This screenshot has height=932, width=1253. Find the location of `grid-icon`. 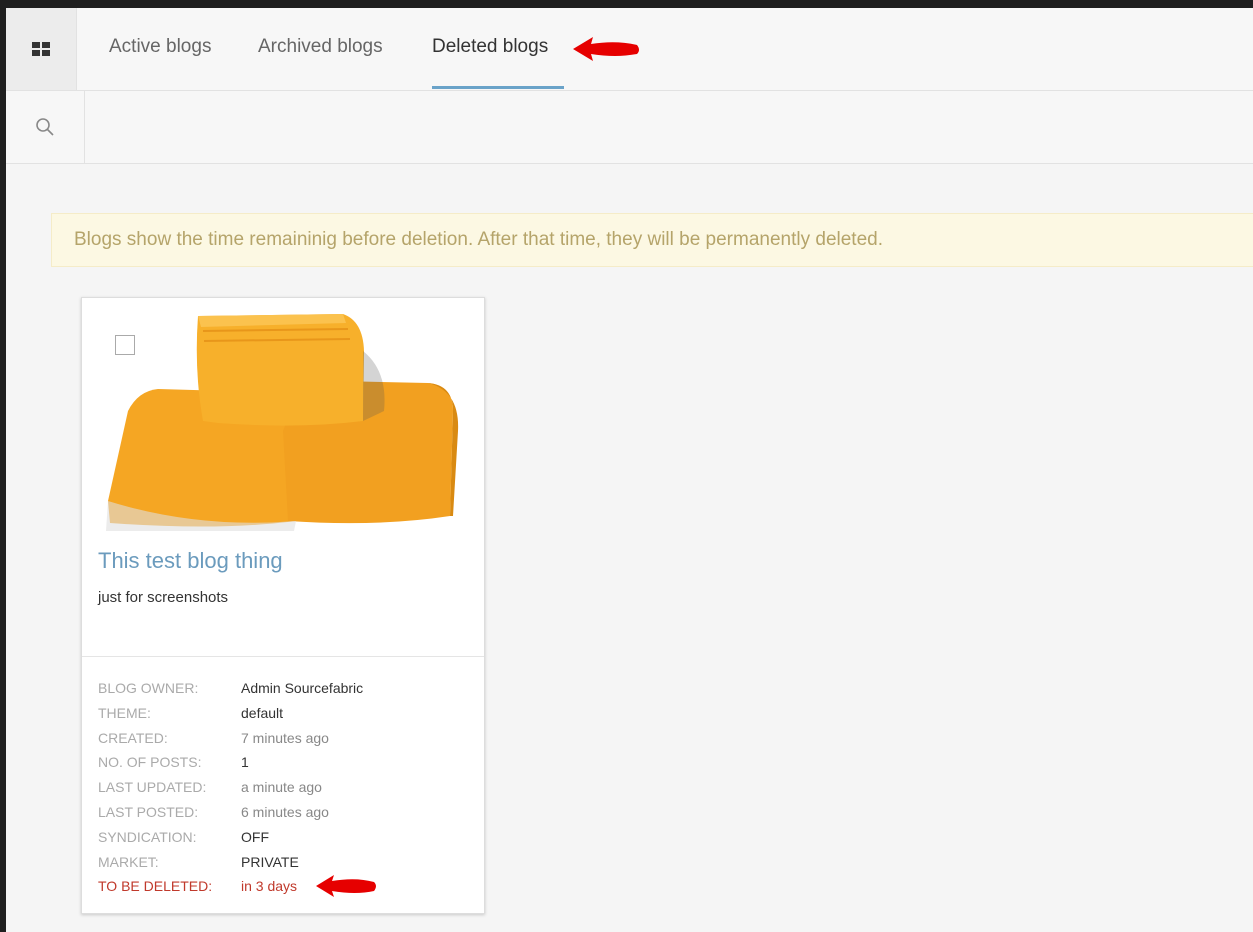

grid-icon is located at coordinates (41, 49).